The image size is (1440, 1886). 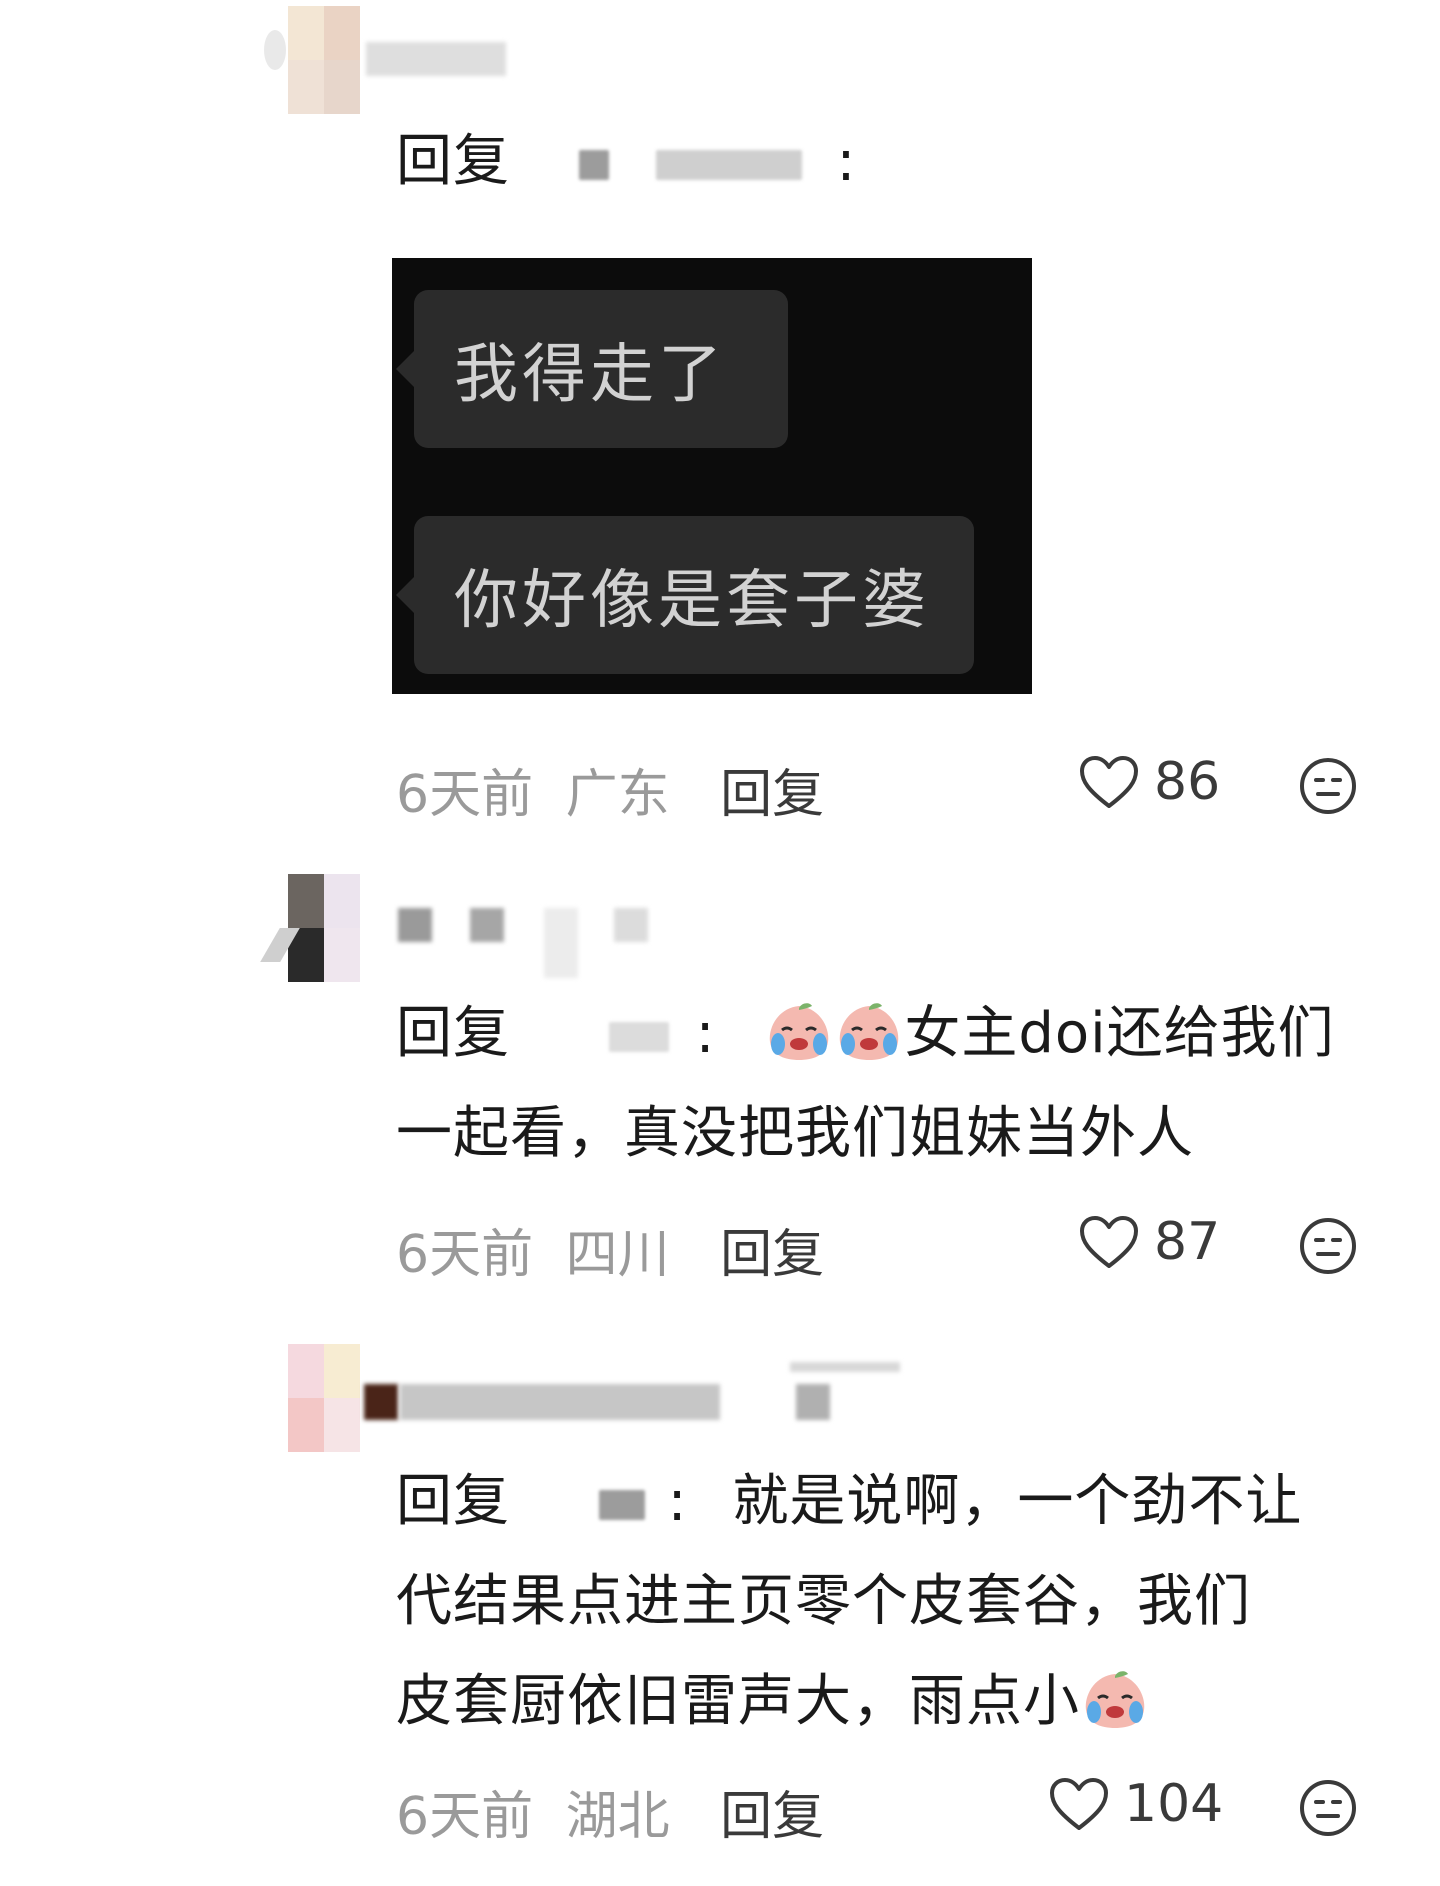 What do you see at coordinates (275, 50) in the screenshot?
I see `avatar-edge` at bounding box center [275, 50].